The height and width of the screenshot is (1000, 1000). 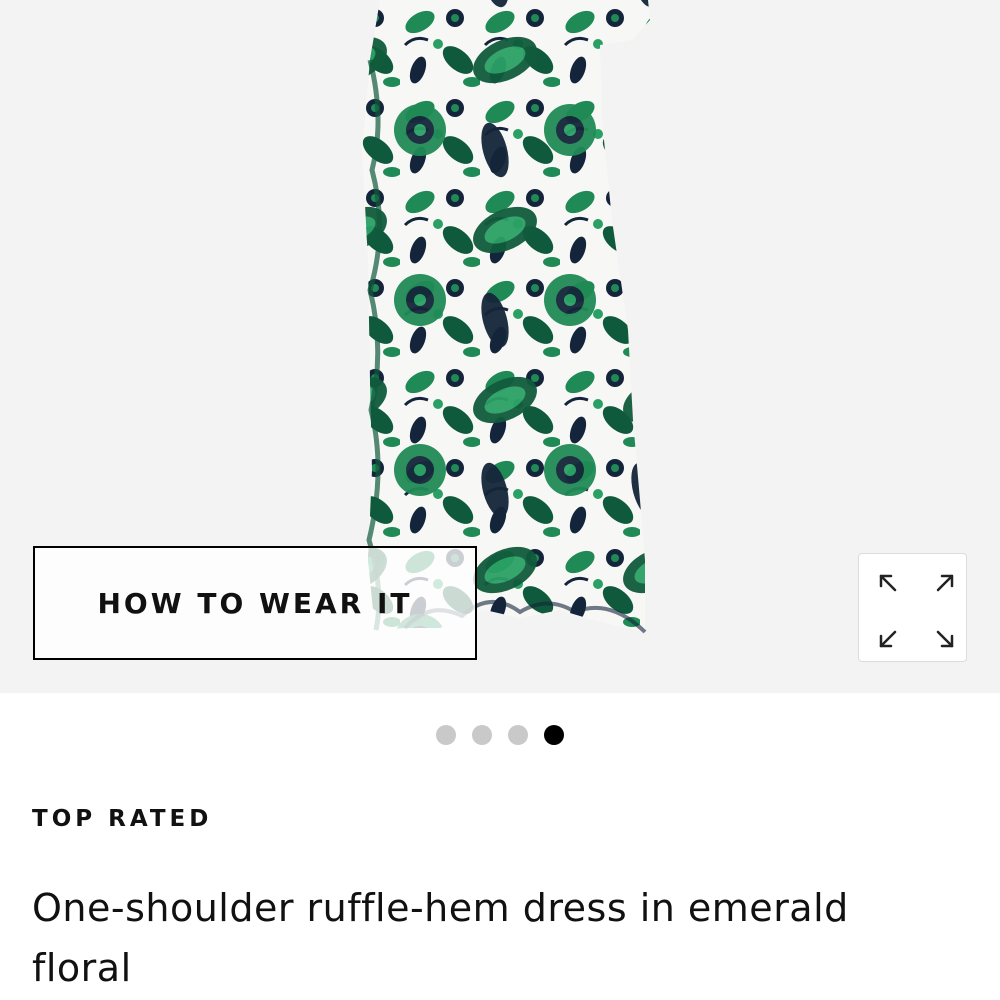 What do you see at coordinates (916, 611) in the screenshot?
I see `expand-icon` at bounding box center [916, 611].